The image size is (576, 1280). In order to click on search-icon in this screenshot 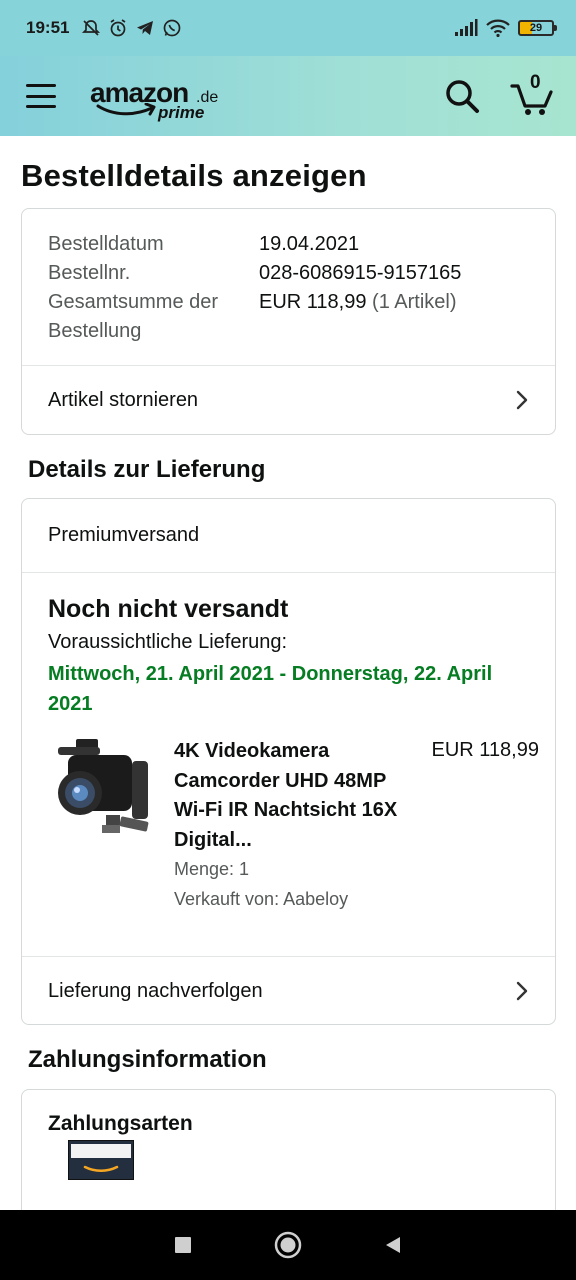, I will do `click(462, 96)`.